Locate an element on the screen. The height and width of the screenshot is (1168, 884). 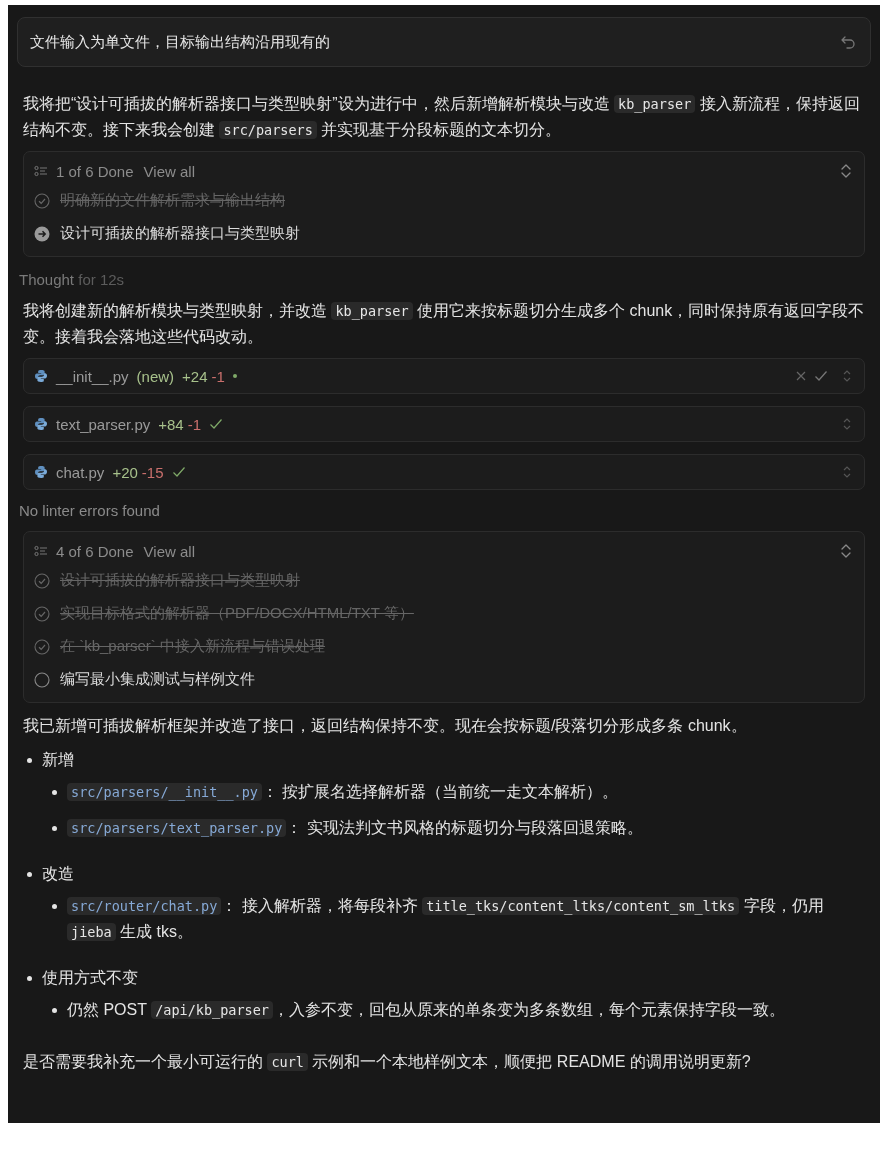
list-item-text: src/parsers/text_parser.py ： 实现法判文书风格的标题切分与段落回退策略。 is located at coordinates (355, 828).